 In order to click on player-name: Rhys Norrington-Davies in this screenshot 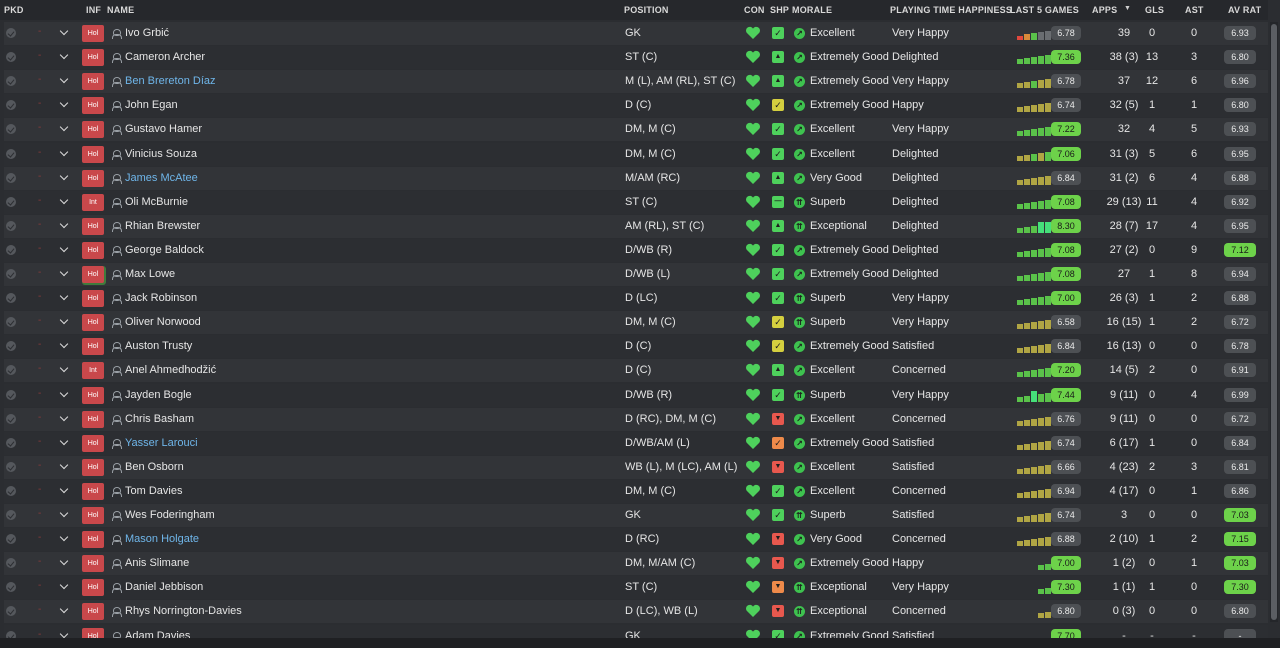, I will do `click(183, 611)`.